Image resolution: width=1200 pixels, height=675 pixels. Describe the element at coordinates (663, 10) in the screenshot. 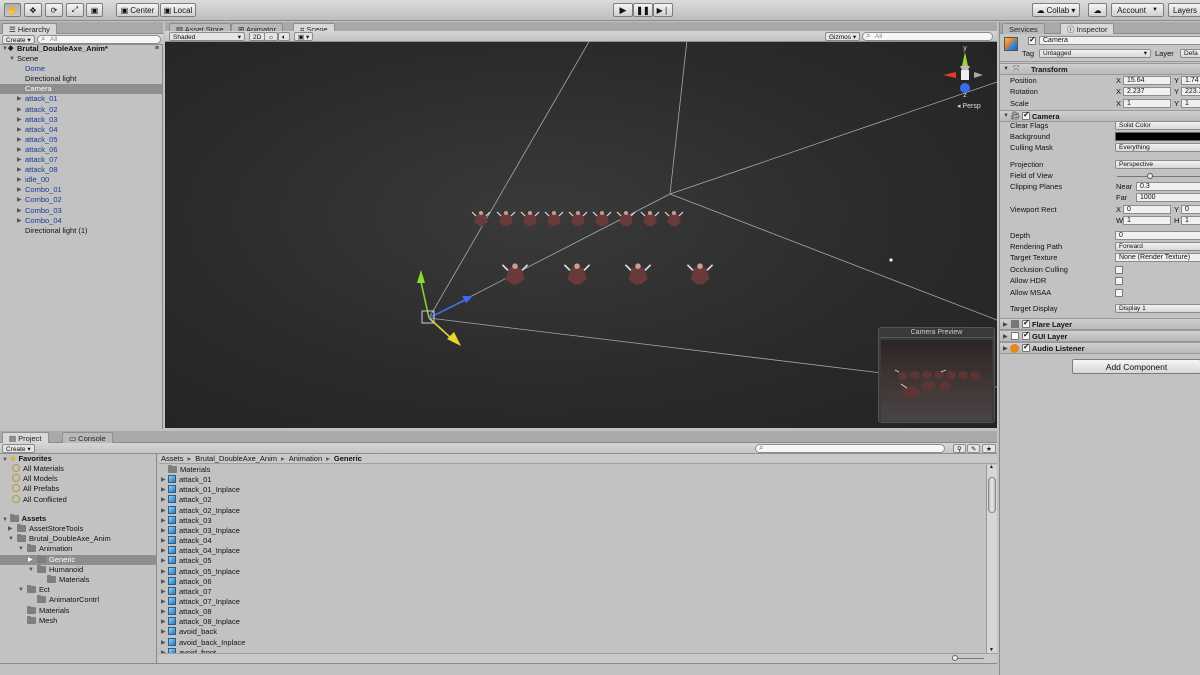

I see `step-button: ▶❘` at that location.